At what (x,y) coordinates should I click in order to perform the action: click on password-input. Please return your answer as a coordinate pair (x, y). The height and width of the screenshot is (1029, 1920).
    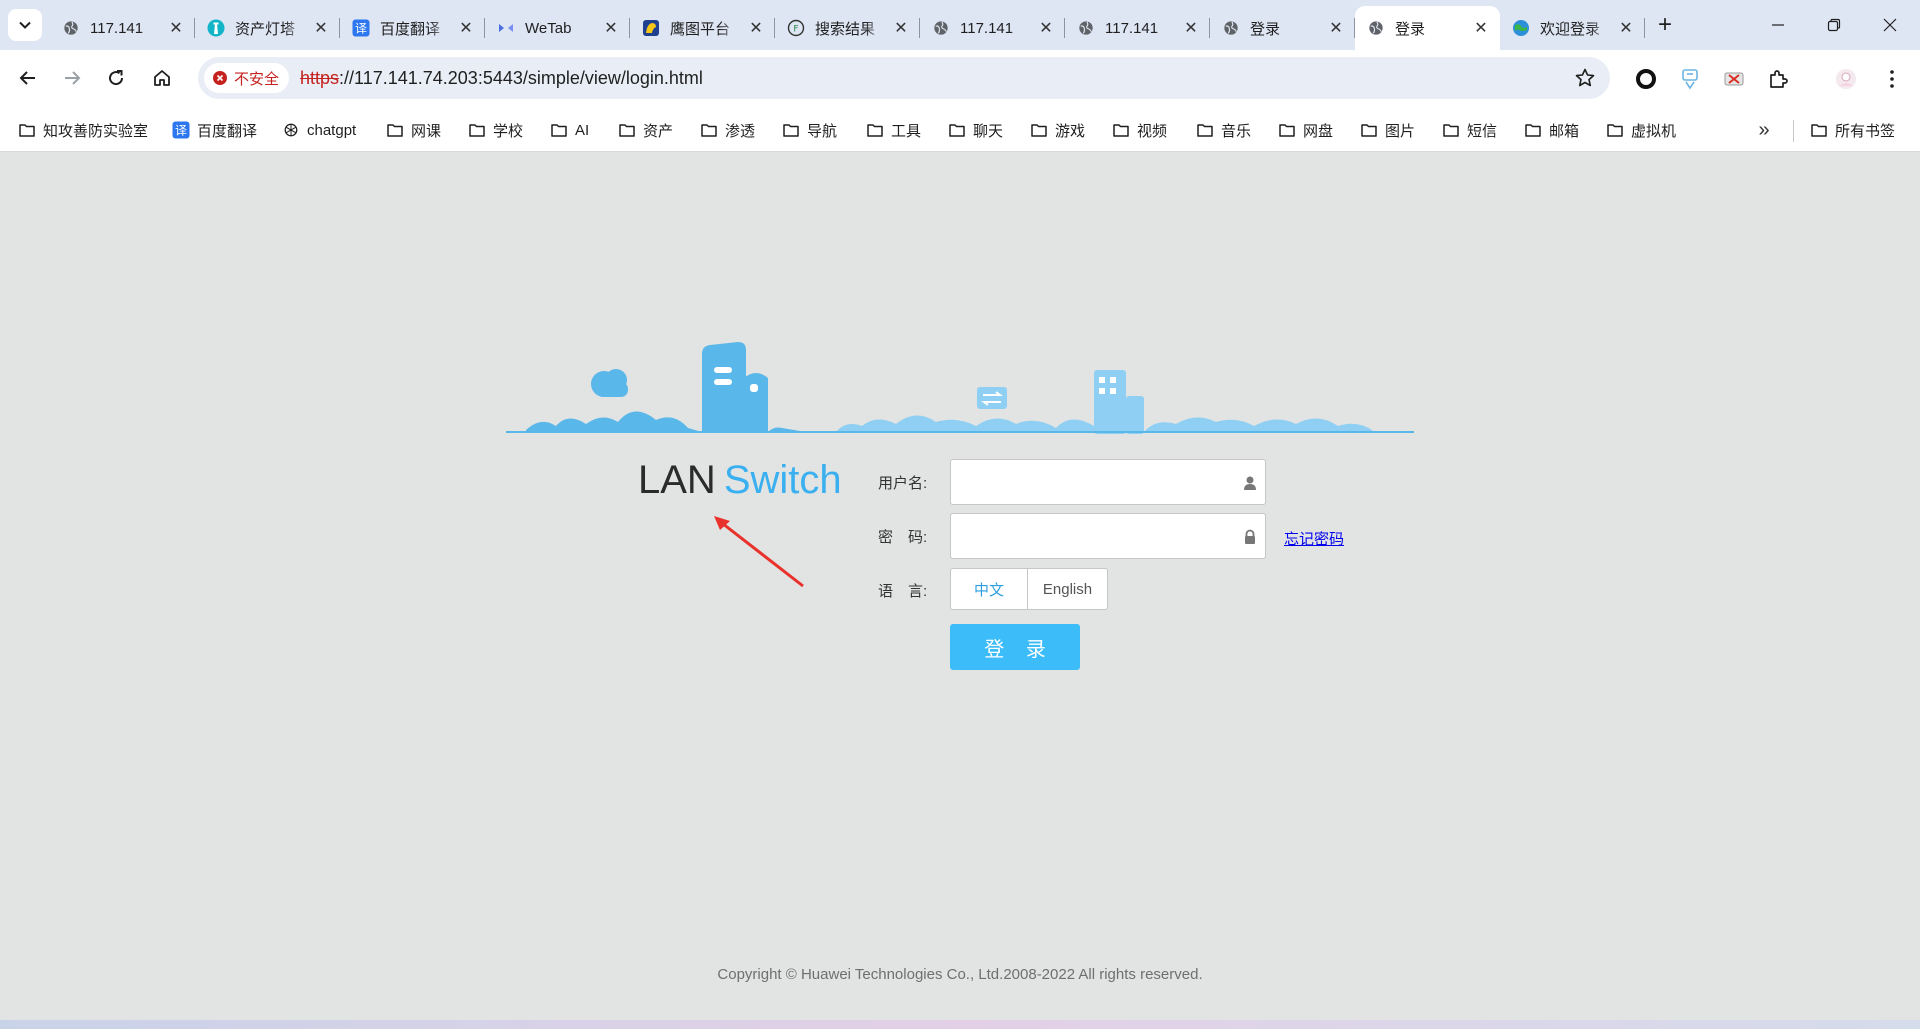
    Looking at the image, I should click on (1108, 536).